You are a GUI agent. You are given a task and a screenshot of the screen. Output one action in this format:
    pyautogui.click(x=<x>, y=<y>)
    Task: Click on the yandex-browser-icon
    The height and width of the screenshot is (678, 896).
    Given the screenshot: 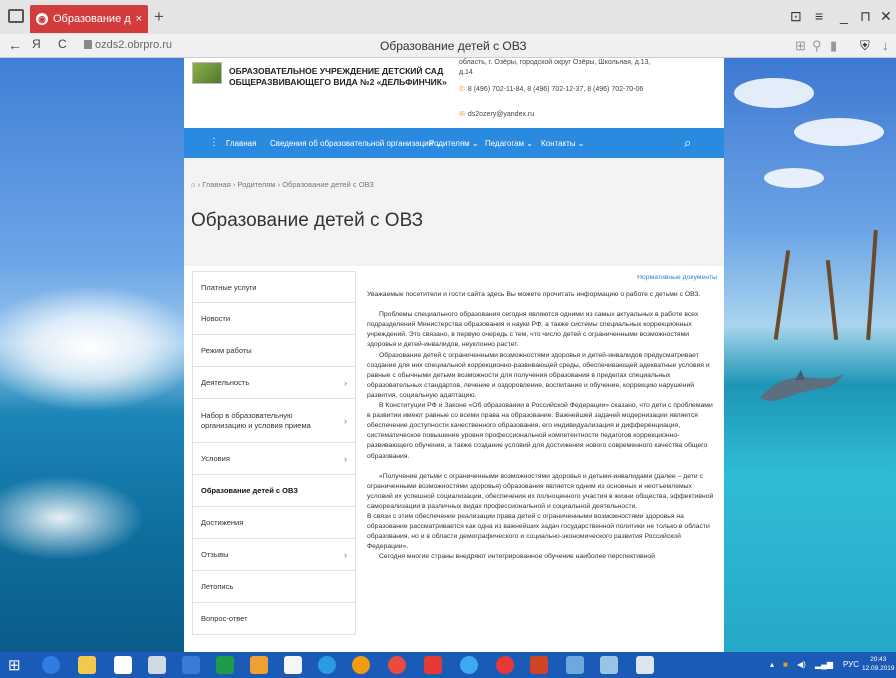 What is the action you would take?
    pyautogui.click(x=433, y=665)
    